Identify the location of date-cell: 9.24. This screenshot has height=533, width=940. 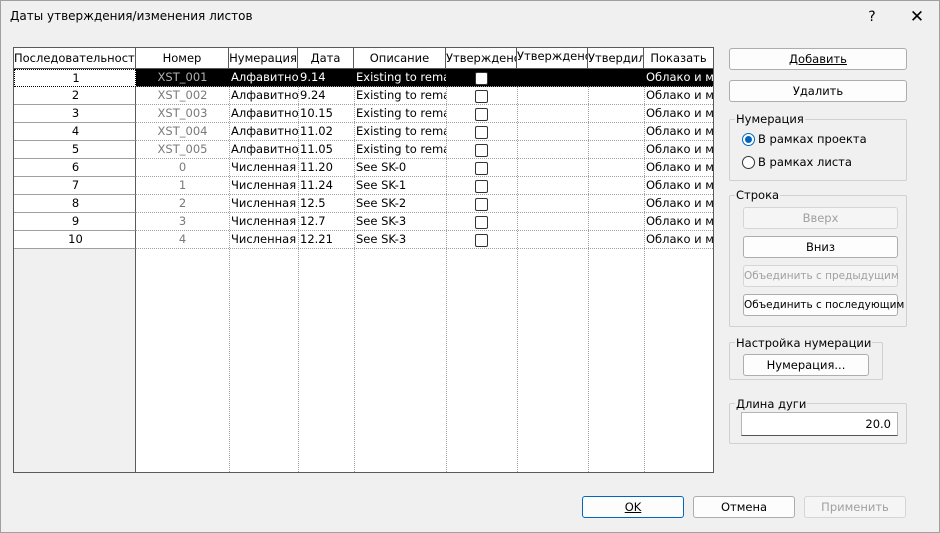
(326, 96).